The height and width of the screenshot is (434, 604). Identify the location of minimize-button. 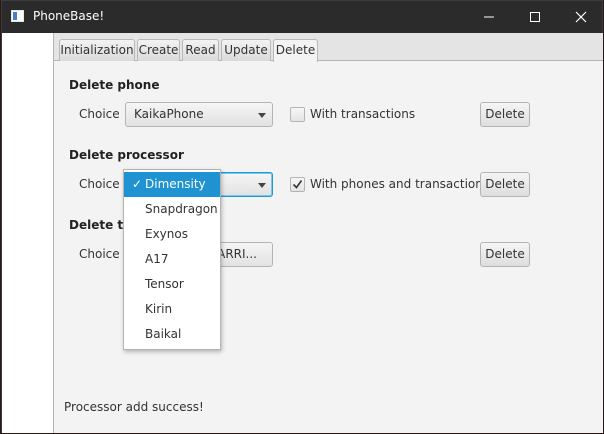
(489, 17).